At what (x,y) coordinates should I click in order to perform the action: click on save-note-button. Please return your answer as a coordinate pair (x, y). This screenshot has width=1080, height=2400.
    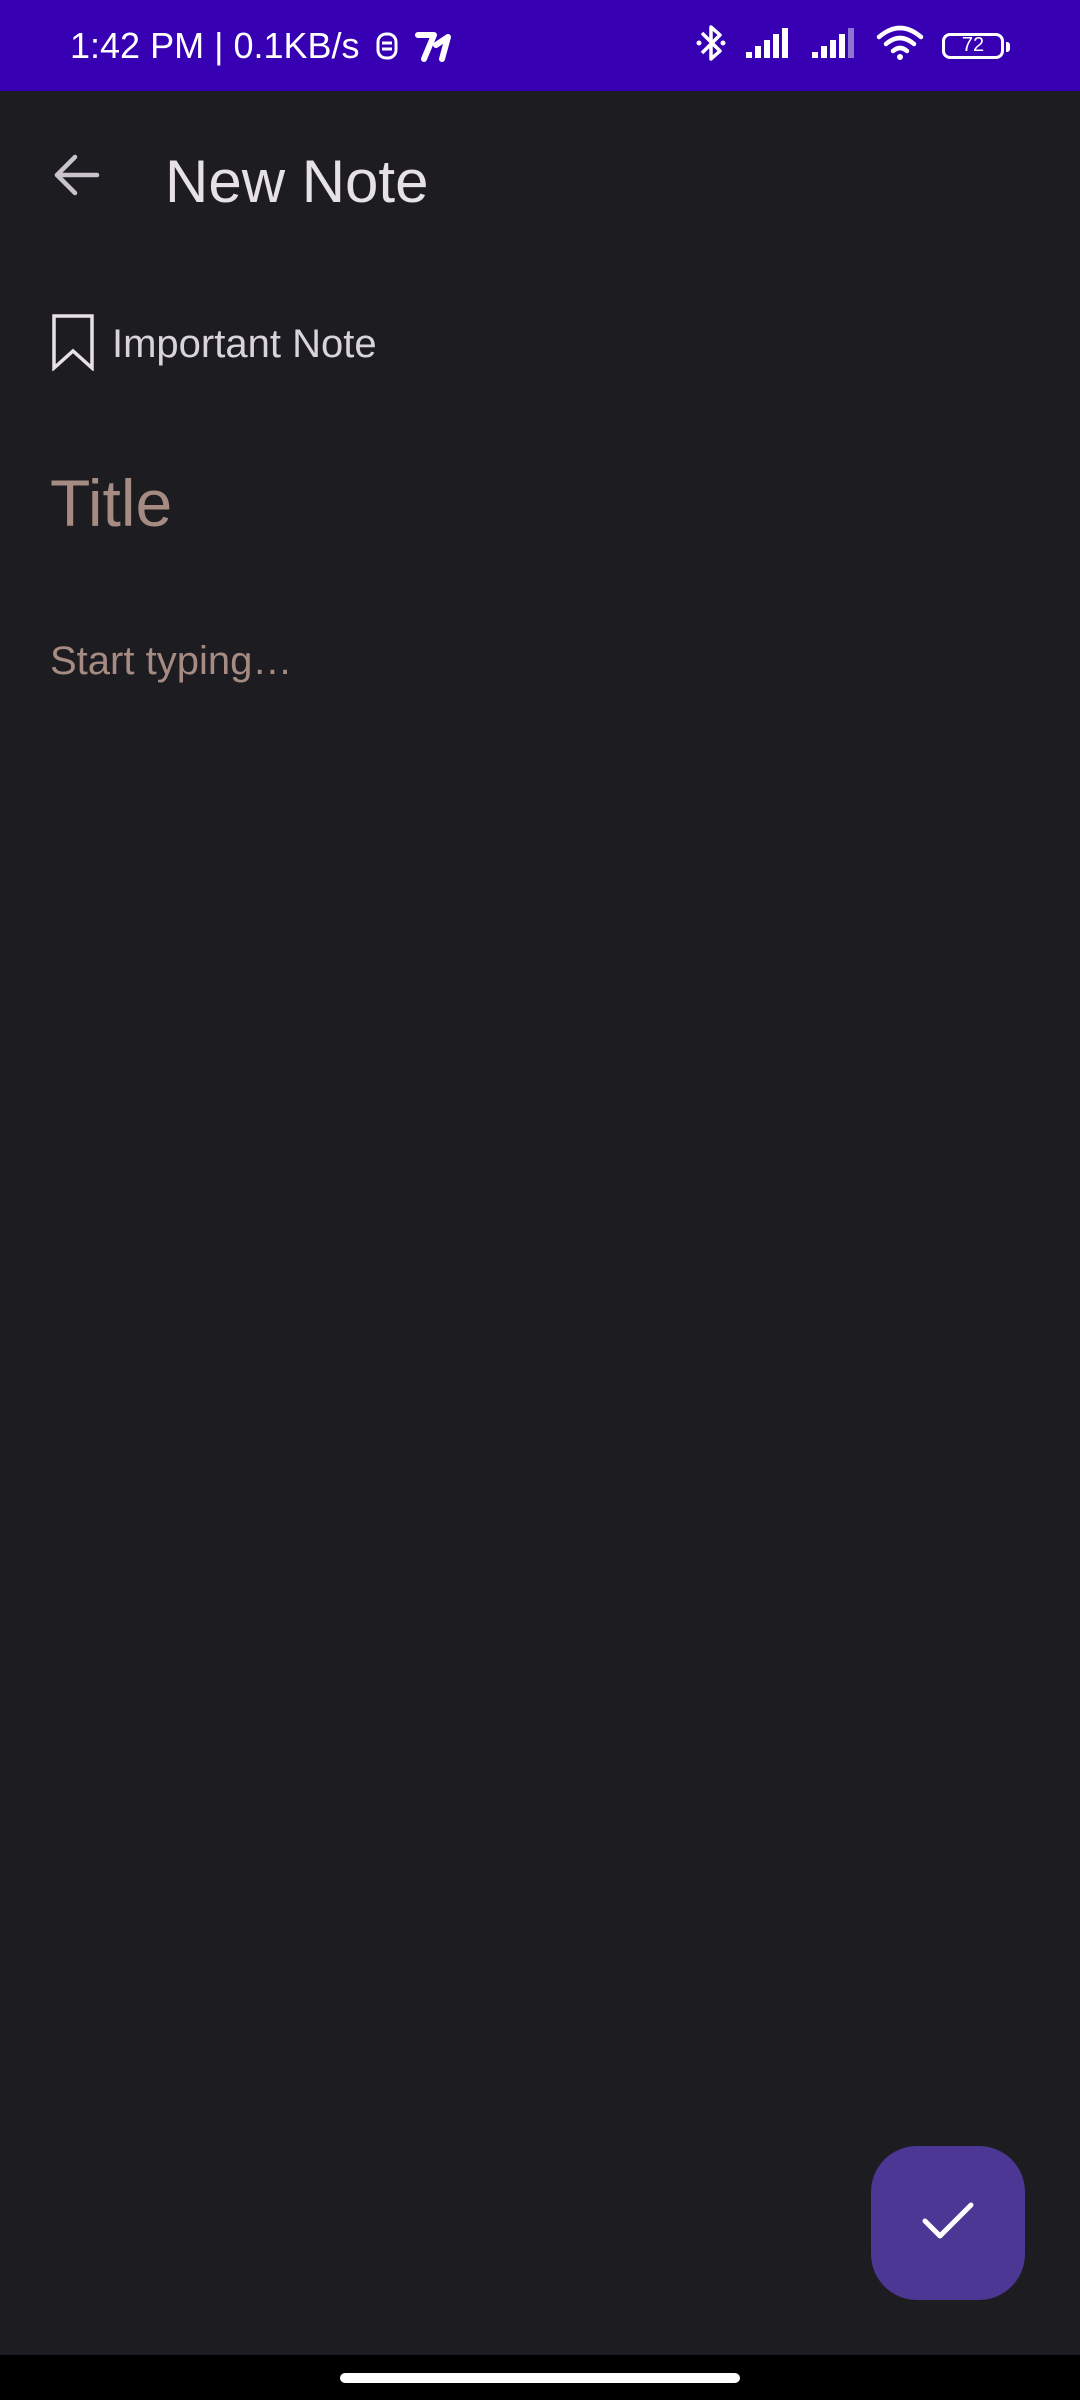
    Looking at the image, I should click on (948, 2223).